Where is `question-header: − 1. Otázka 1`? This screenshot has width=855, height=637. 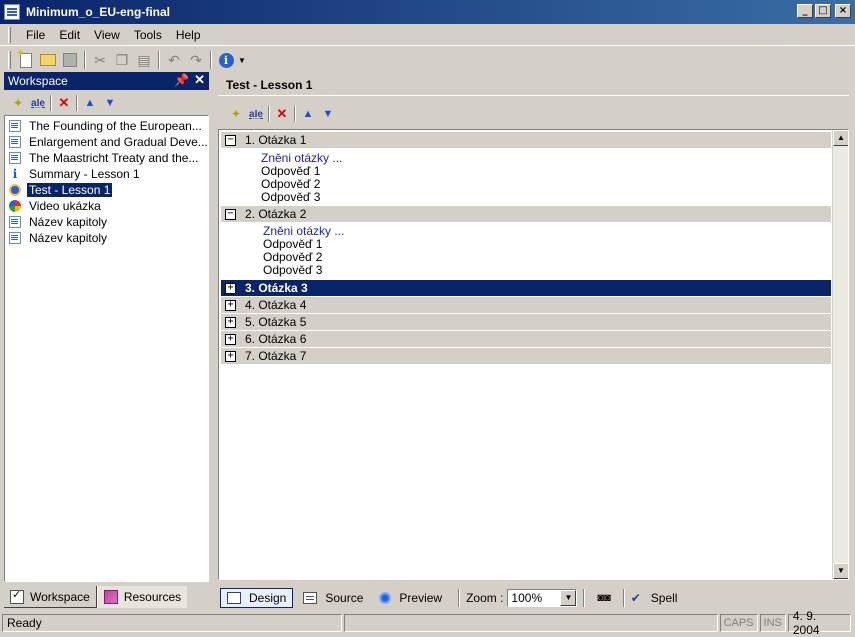
question-header: − 1. Otázka 1 is located at coordinates (526, 140).